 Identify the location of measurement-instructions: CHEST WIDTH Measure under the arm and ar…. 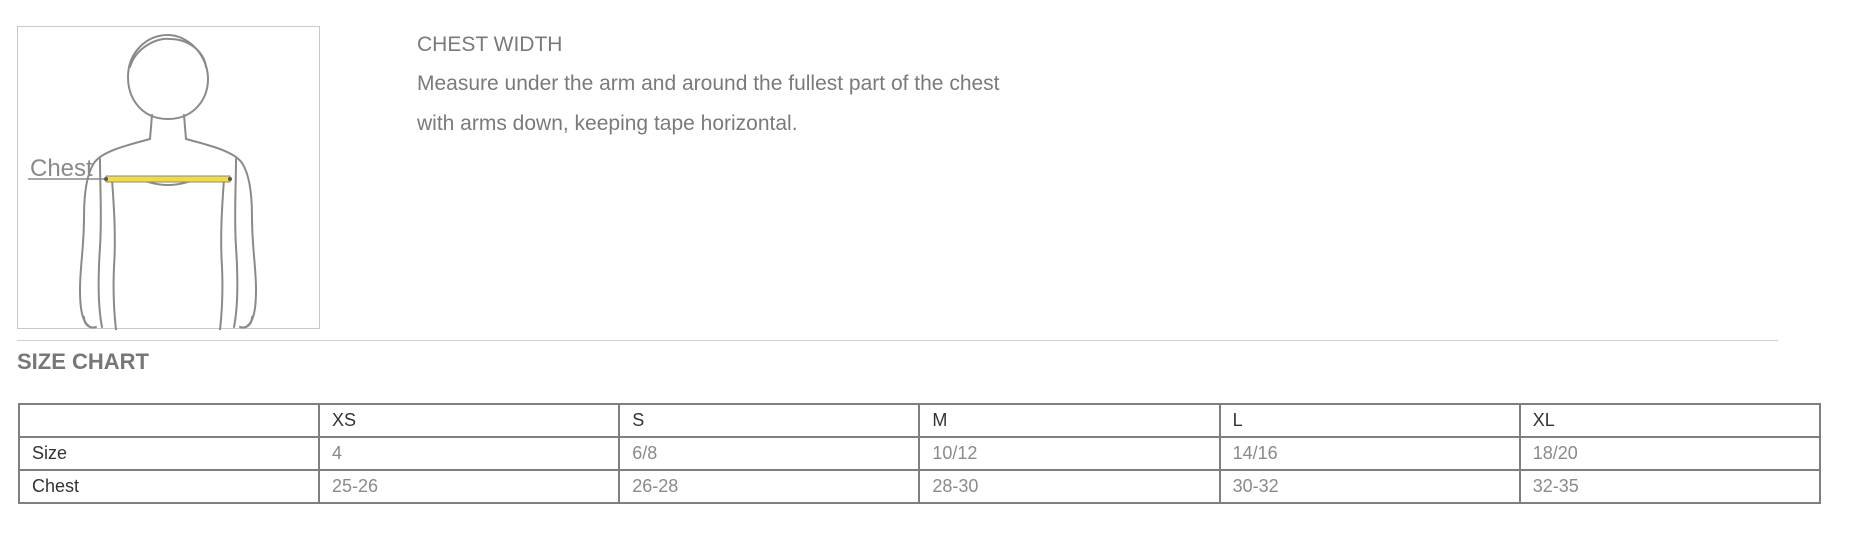
(737, 87).